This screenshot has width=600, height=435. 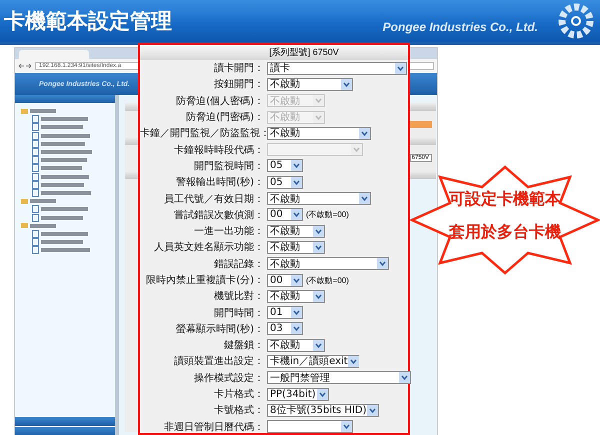 What do you see at coordinates (238, 297) in the screenshot?
I see `field-label: 機號比對：` at bounding box center [238, 297].